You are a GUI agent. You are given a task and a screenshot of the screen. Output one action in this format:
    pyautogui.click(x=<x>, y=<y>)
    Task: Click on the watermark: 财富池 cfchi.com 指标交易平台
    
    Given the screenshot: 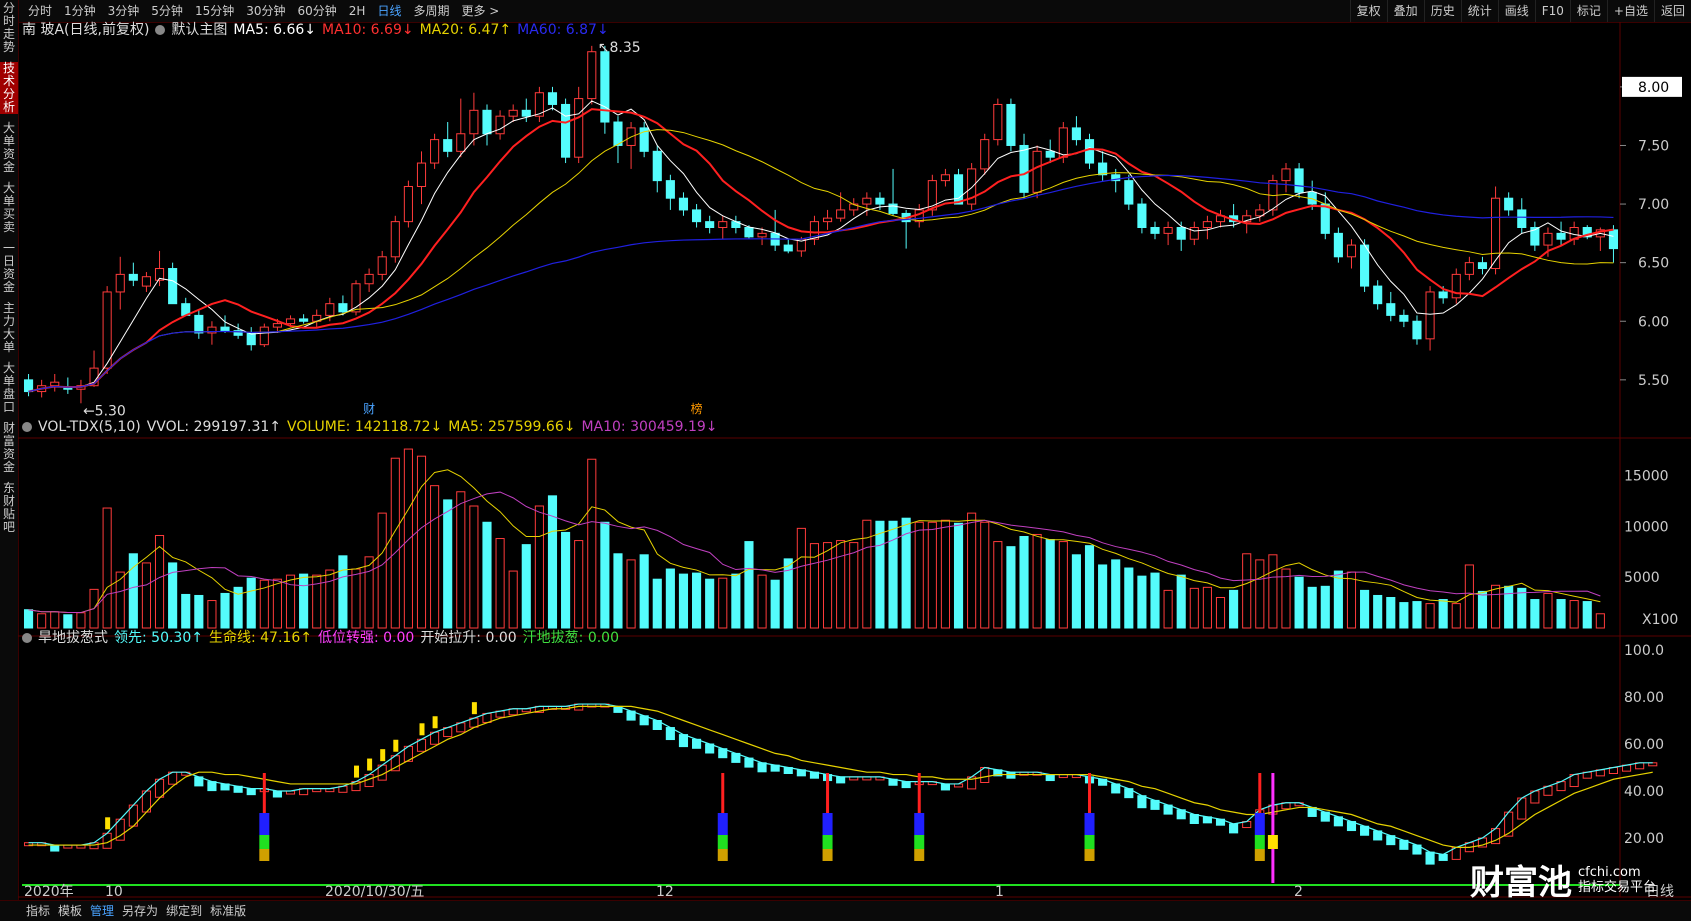 What is the action you would take?
    pyautogui.click(x=1563, y=879)
    